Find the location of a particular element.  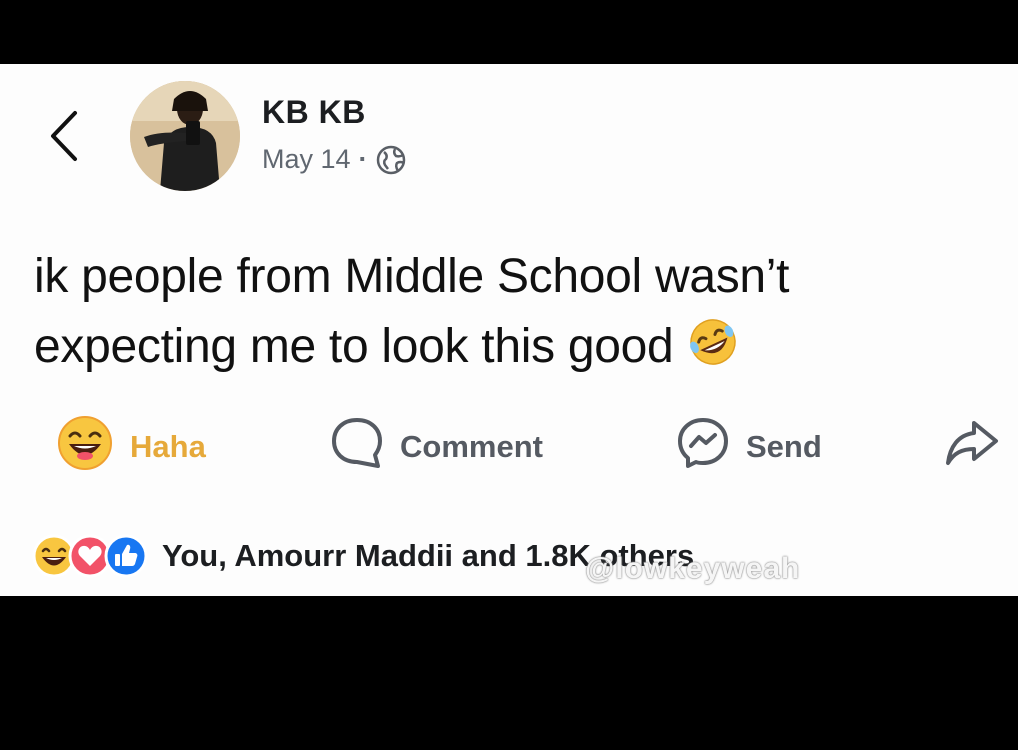

globe-icon is located at coordinates (391, 160).